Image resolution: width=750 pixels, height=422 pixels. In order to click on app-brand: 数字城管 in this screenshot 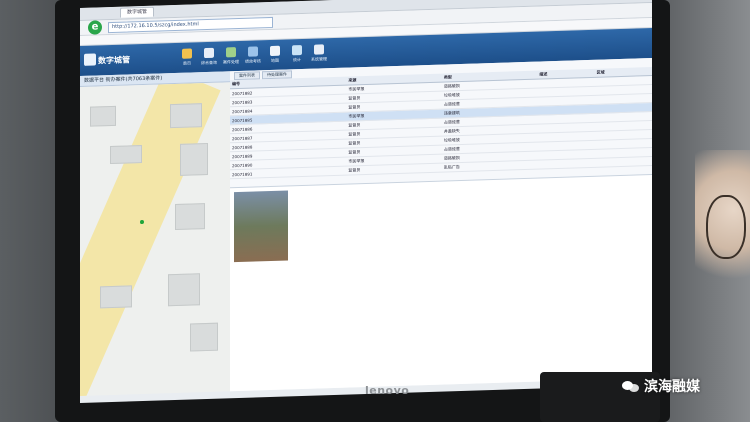, I will do `click(129, 59)`.